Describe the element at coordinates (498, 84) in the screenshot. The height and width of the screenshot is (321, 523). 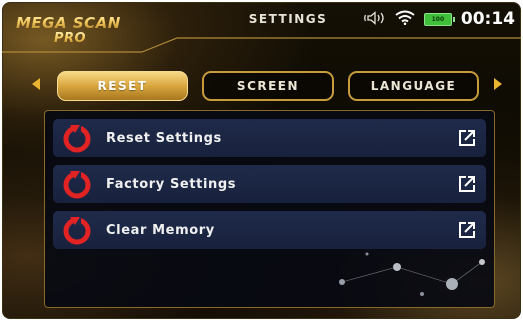
I see `tab-next-arrow-icon` at that location.